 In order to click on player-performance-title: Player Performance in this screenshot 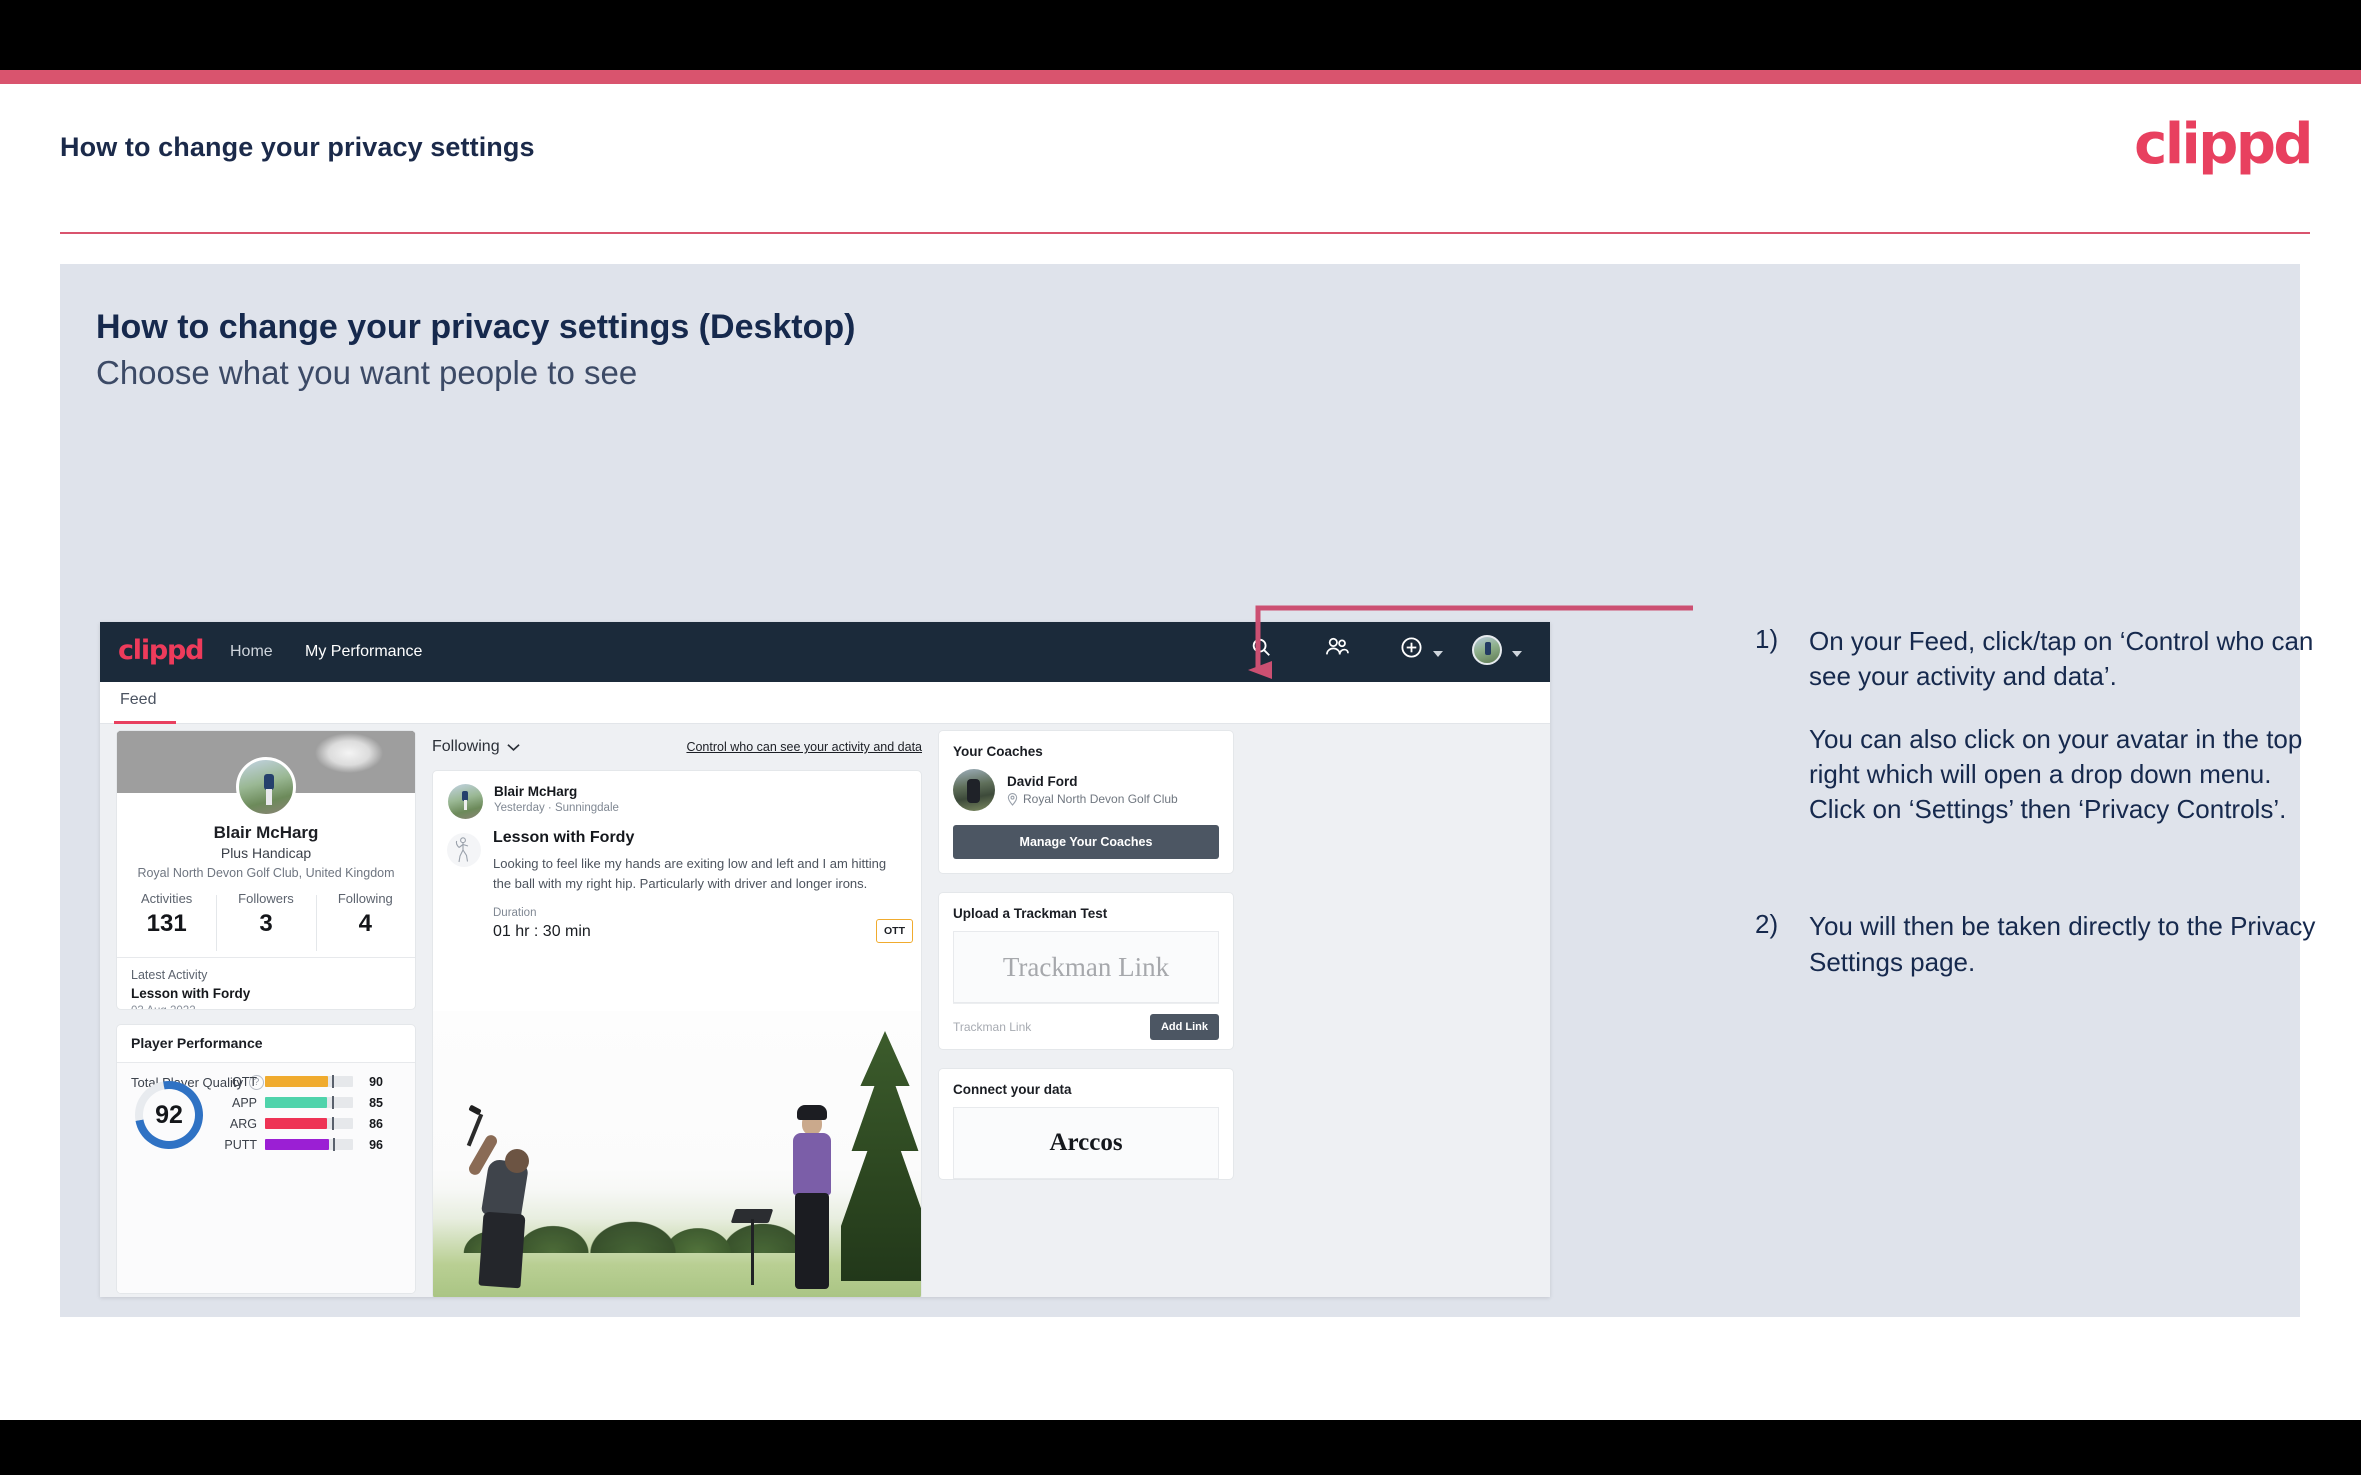, I will do `click(266, 1044)`.